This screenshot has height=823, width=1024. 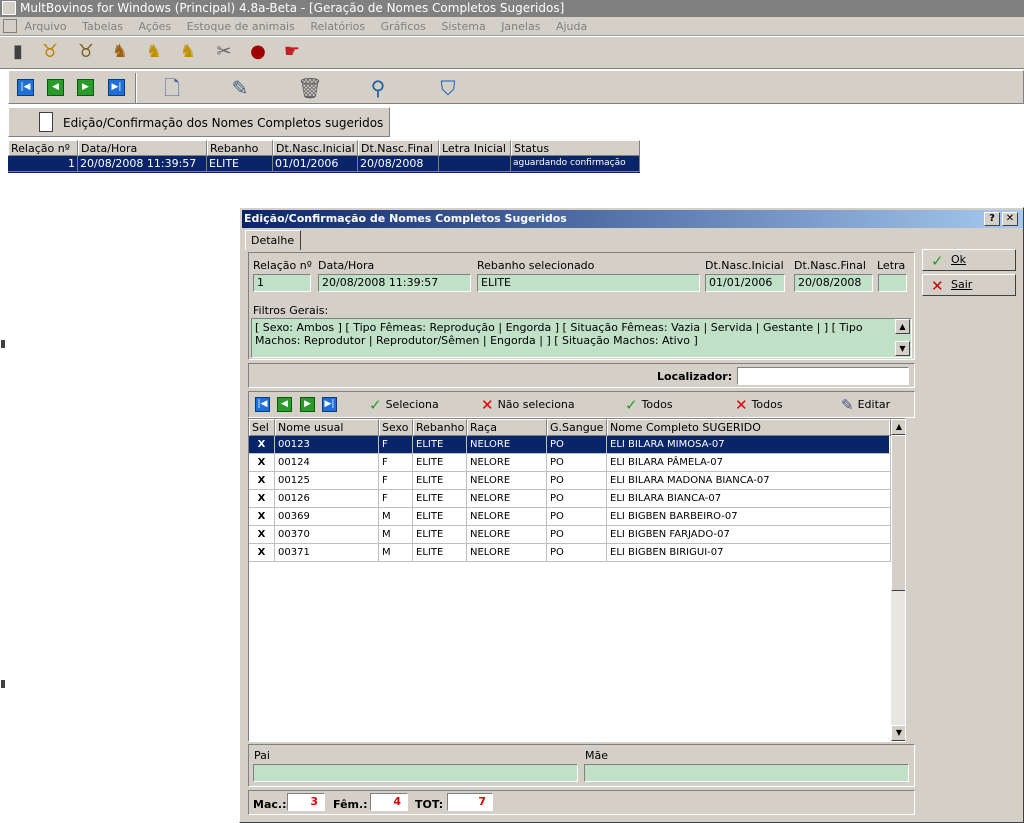 I want to click on table-row: X 00123 F ELITE NELORE PO ELI BILARA MIMOSA-07, so click(x=570, y=445).